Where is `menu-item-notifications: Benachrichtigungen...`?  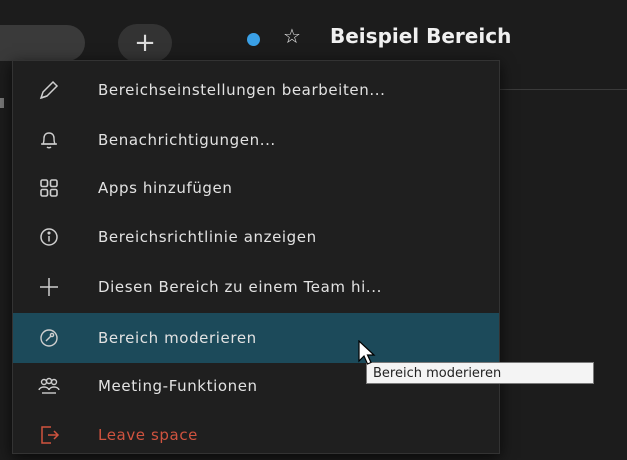 menu-item-notifications: Benachrichtigungen... is located at coordinates (256, 140).